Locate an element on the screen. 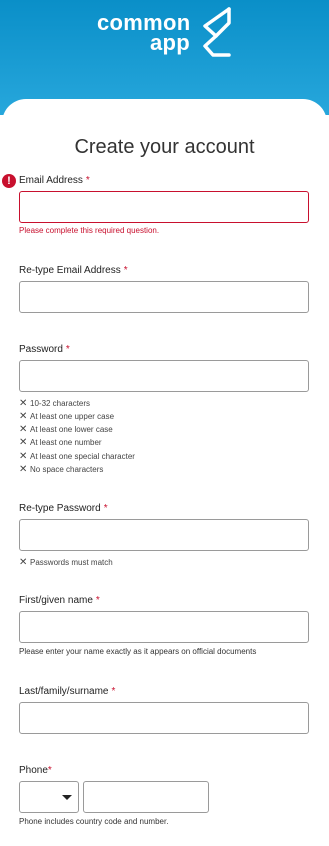 This screenshot has height=846, width=329. password-confirm-label: Re-type Password * is located at coordinates (63, 508).